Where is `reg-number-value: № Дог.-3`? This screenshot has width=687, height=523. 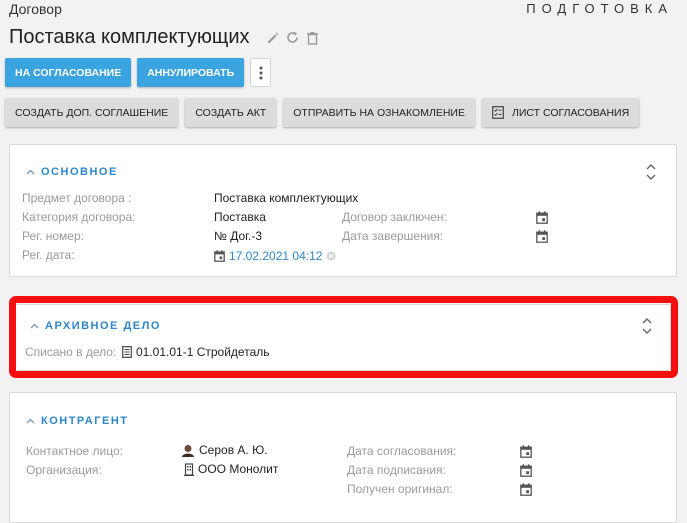 reg-number-value: № Дог.-3 is located at coordinates (238, 236).